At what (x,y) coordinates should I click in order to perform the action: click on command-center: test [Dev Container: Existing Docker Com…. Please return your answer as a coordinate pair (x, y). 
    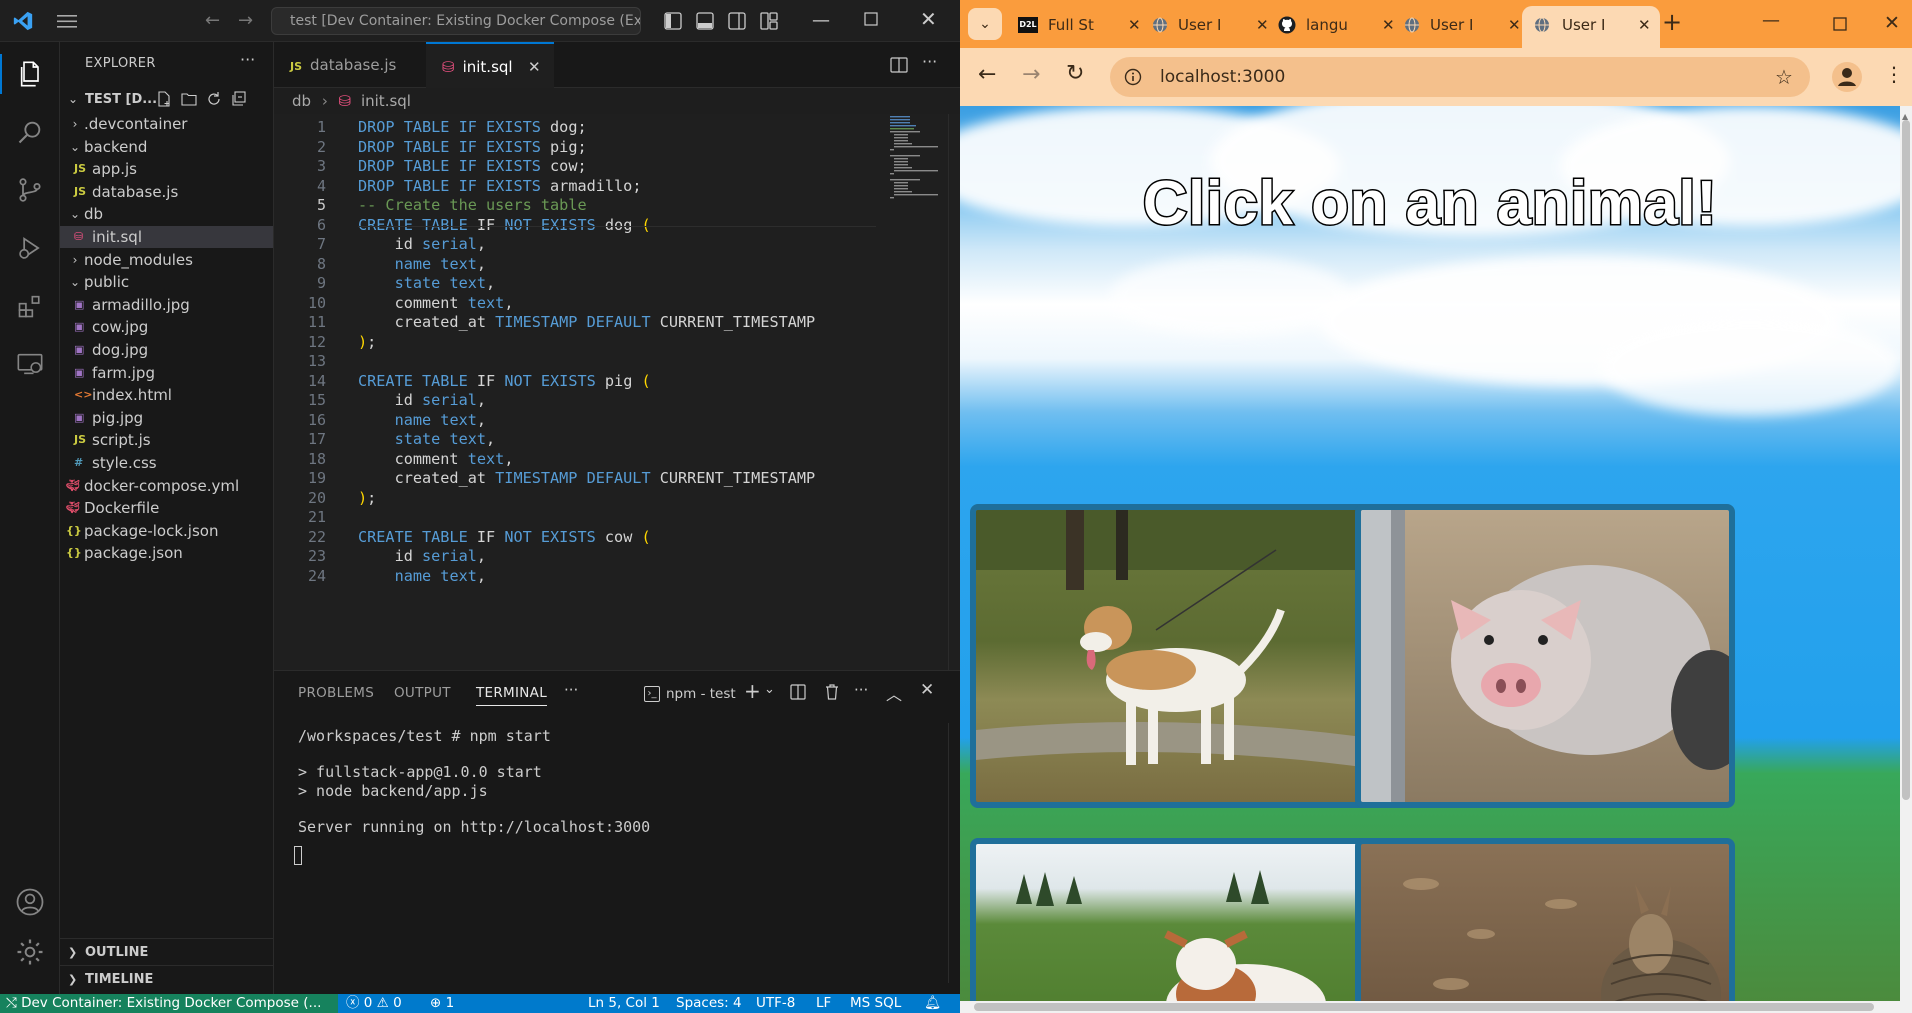
    Looking at the image, I should click on (456, 21).